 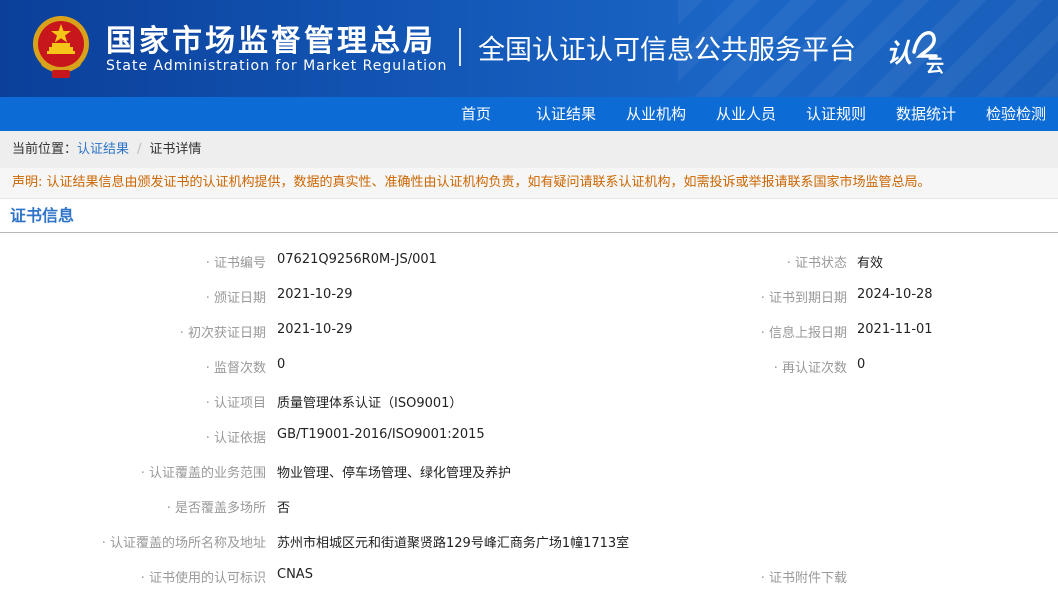 What do you see at coordinates (816, 263) in the screenshot?
I see `field-label-status: · 证书状态` at bounding box center [816, 263].